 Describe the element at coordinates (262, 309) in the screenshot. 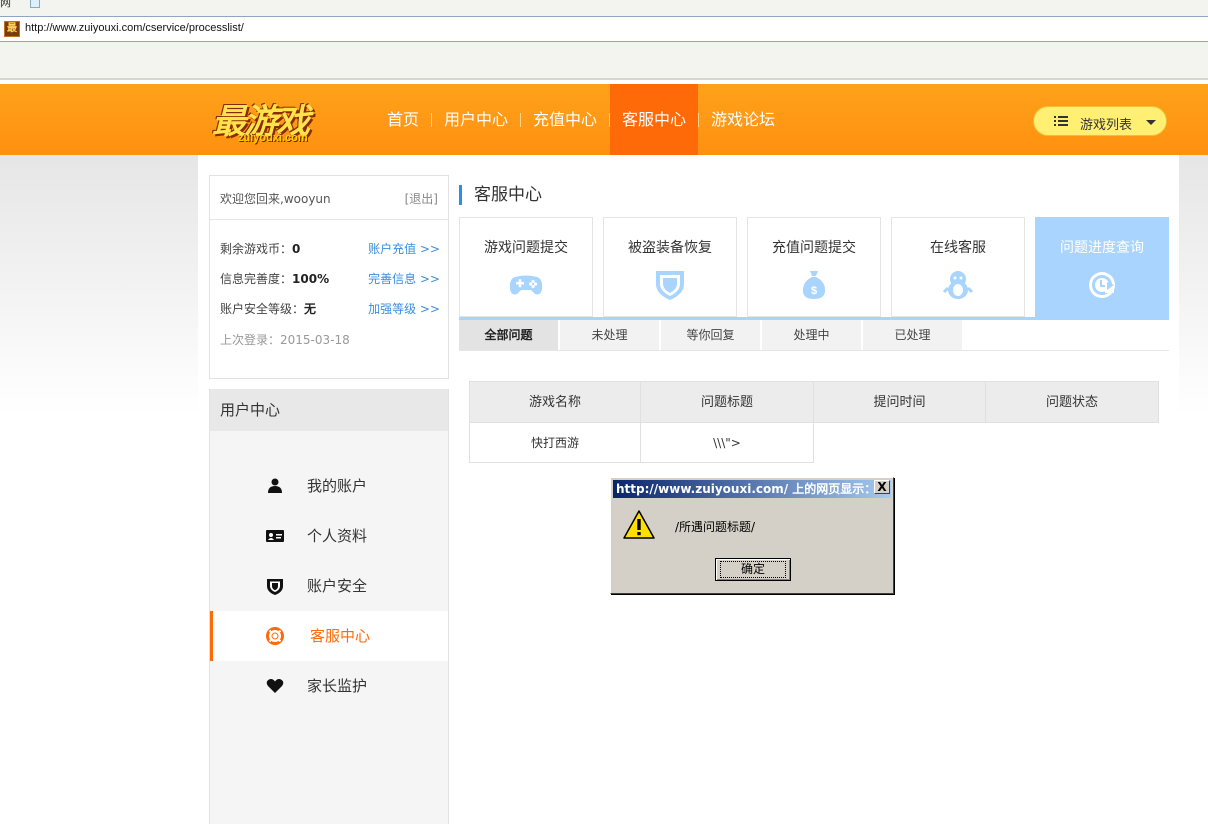

I see `security-label: 账户安全等级：` at that location.